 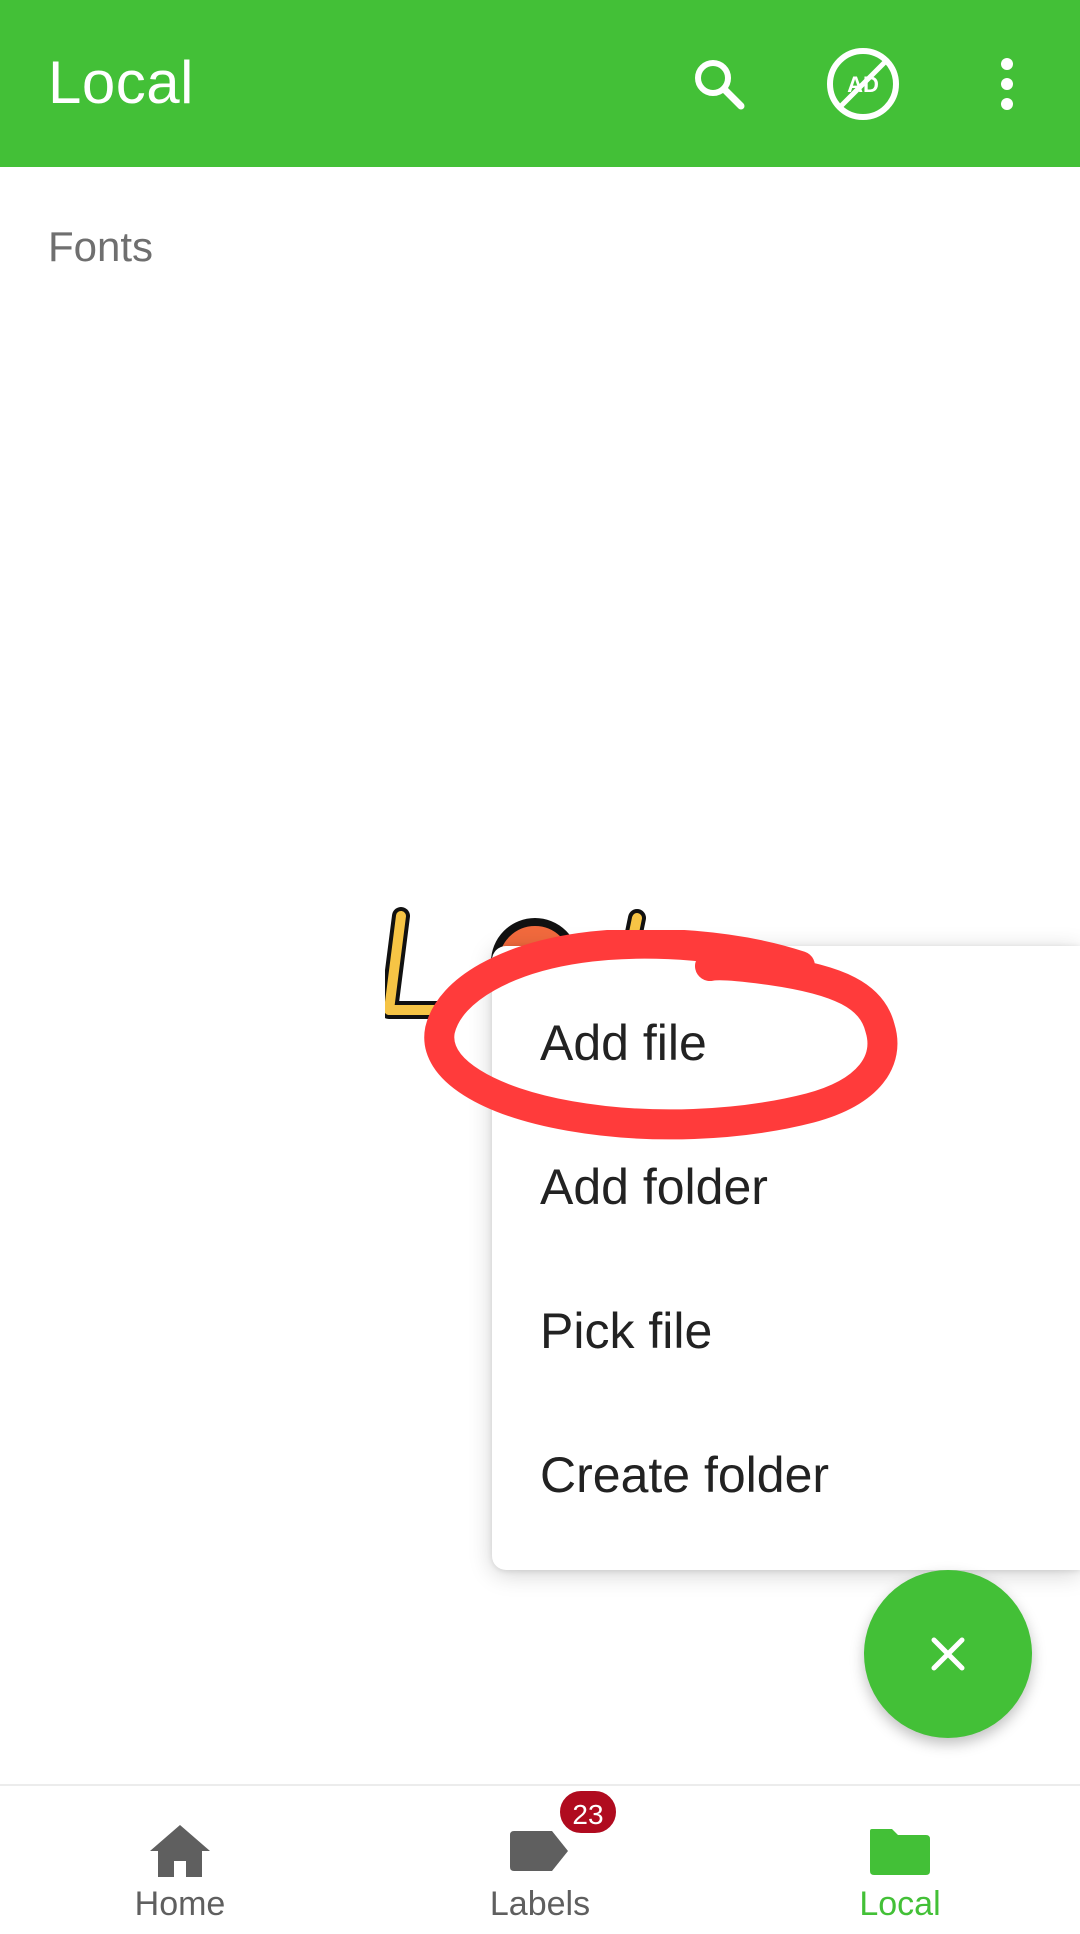 I want to click on no-ads-icon: AD, so click(x=863, y=84).